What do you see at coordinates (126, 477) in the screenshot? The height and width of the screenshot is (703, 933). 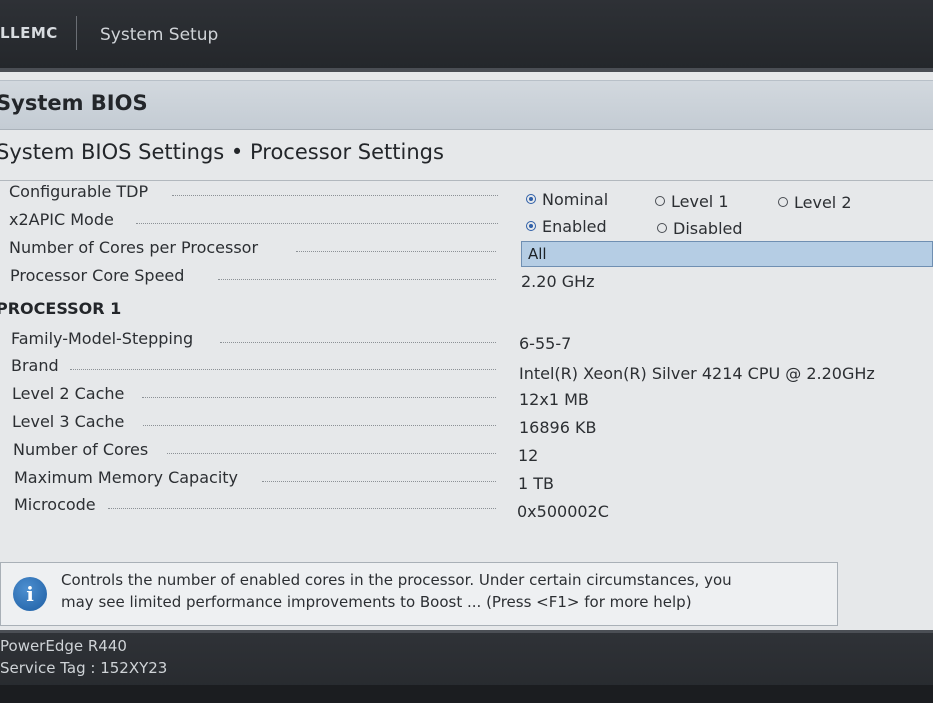 I see `info-label: Maximum Memory Capacity` at bounding box center [126, 477].